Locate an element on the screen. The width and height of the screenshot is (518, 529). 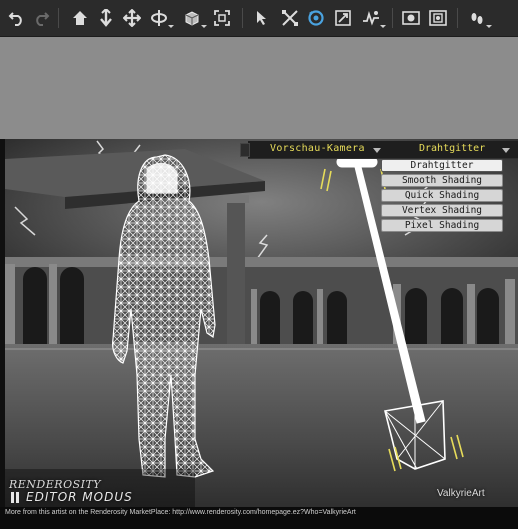
shading-option-pixel: Pixel Shading is located at coordinates (442, 225).